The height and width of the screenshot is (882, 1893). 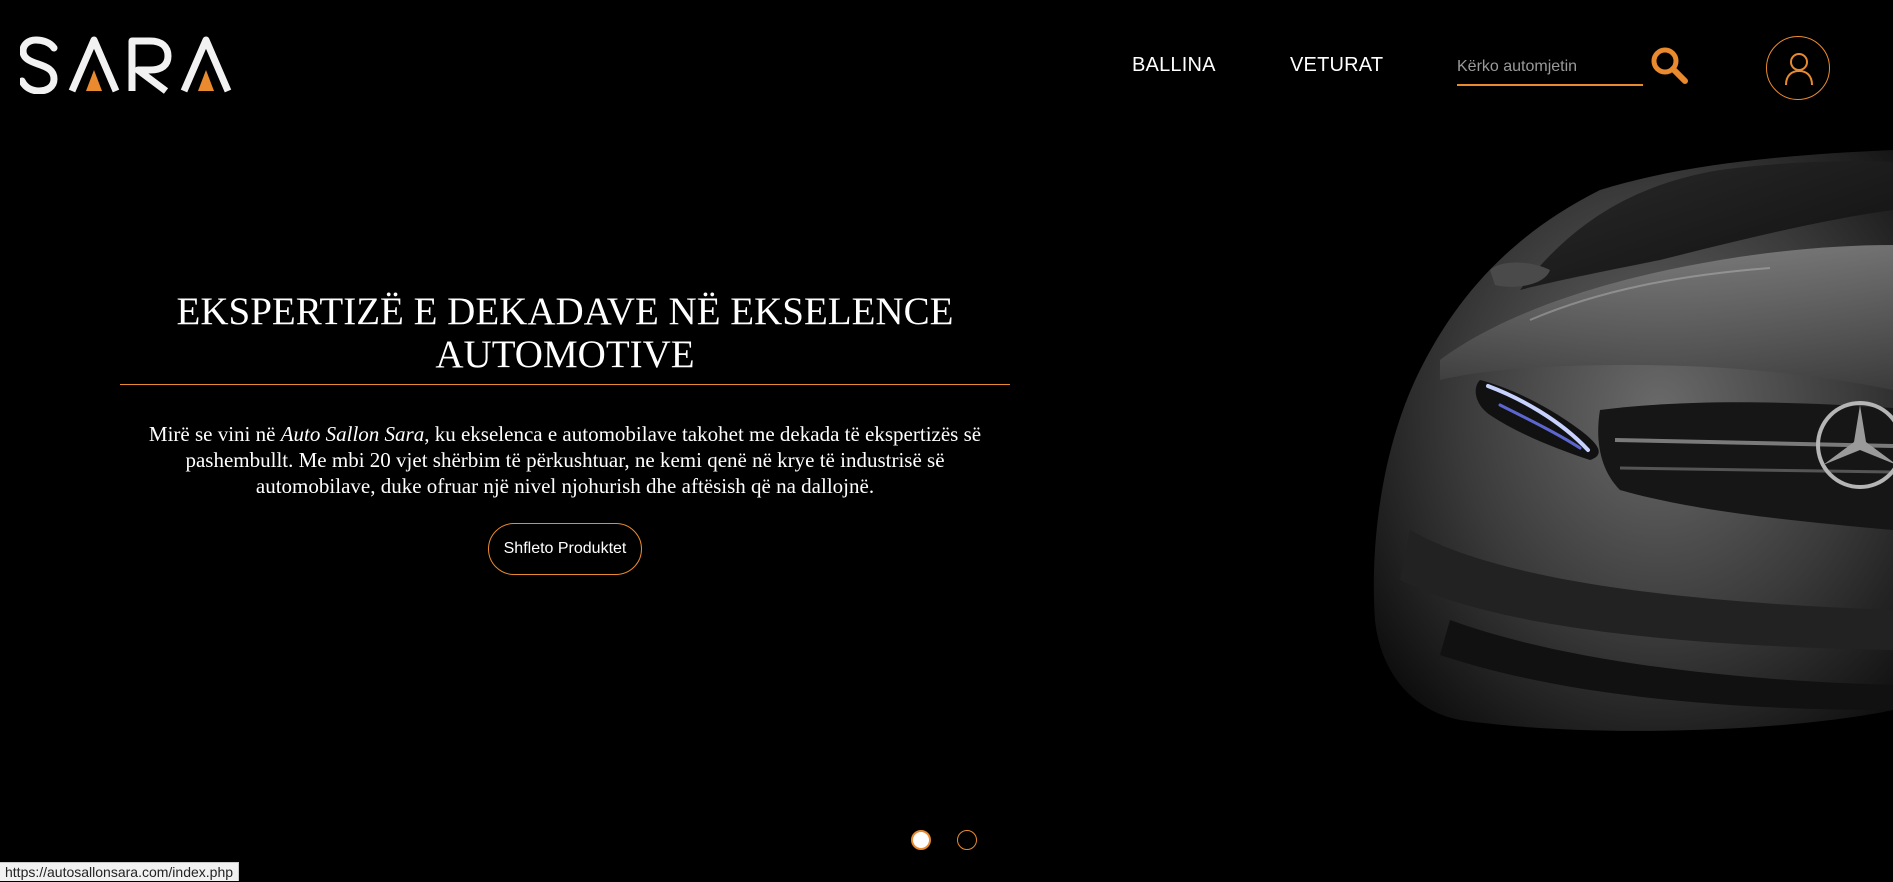 I want to click on search-field, so click(x=1550, y=67).